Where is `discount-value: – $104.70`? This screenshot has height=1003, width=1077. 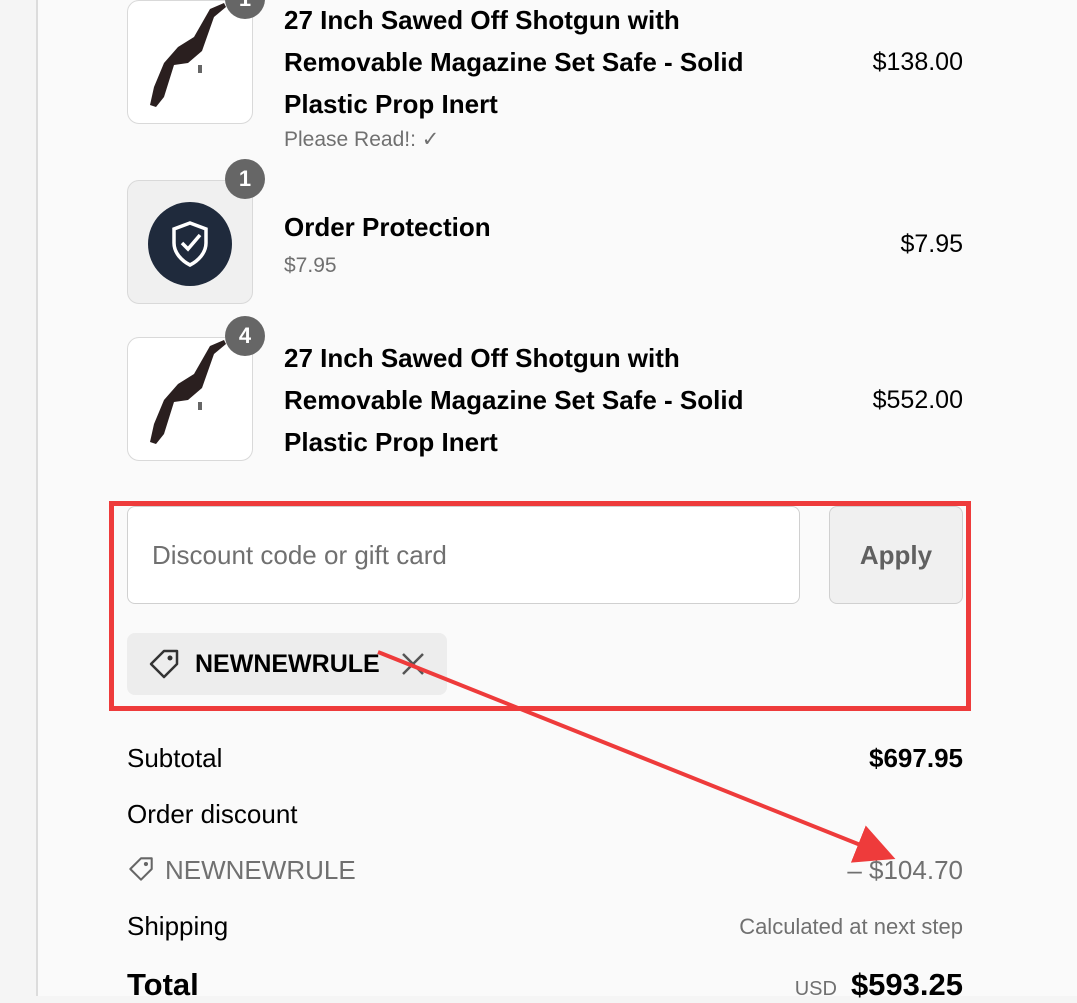
discount-value: – $104.70 is located at coordinates (905, 870).